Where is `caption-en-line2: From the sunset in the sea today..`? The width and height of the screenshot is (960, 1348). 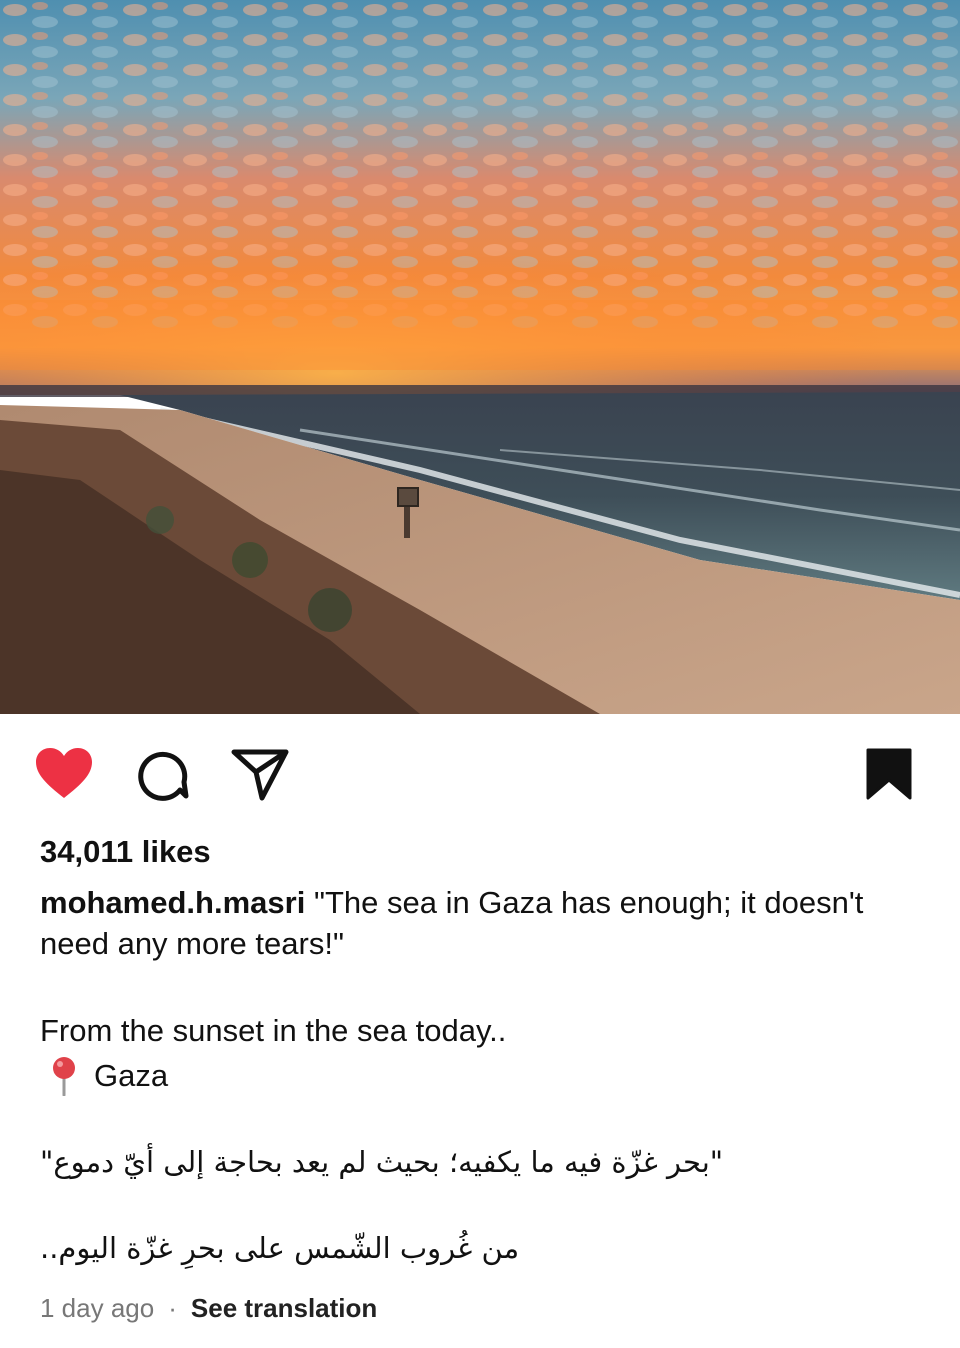 caption-en-line2: From the sunset in the sea today.. is located at coordinates (273, 1030).